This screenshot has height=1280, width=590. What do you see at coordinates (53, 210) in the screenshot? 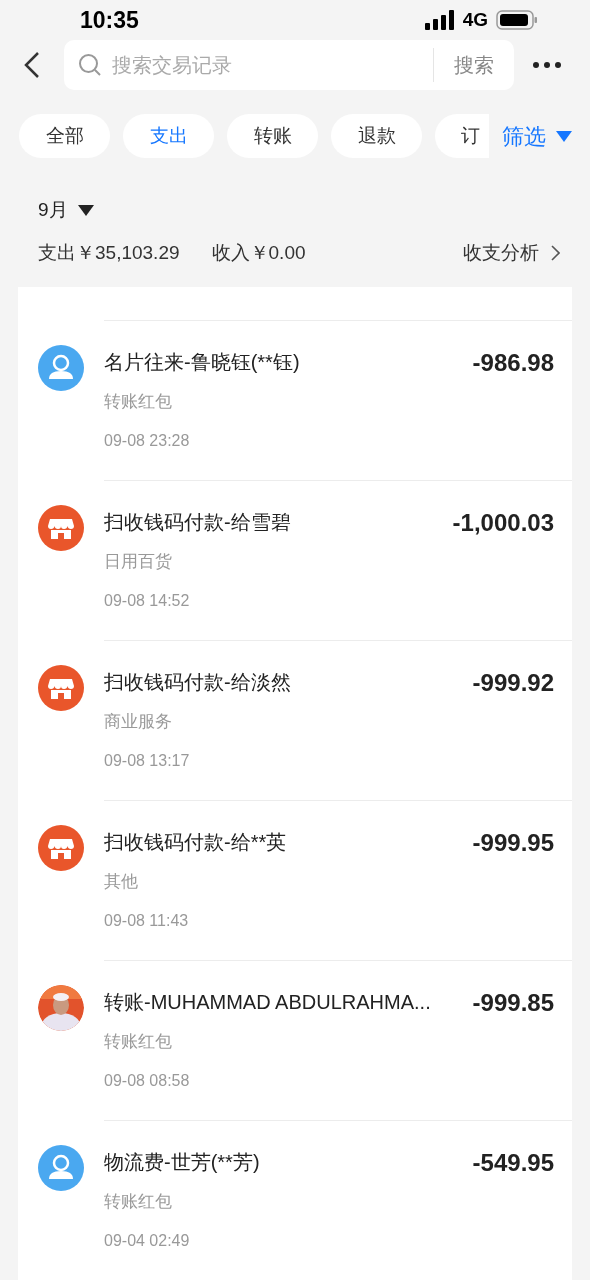
I see `month-label: 9月` at bounding box center [53, 210].